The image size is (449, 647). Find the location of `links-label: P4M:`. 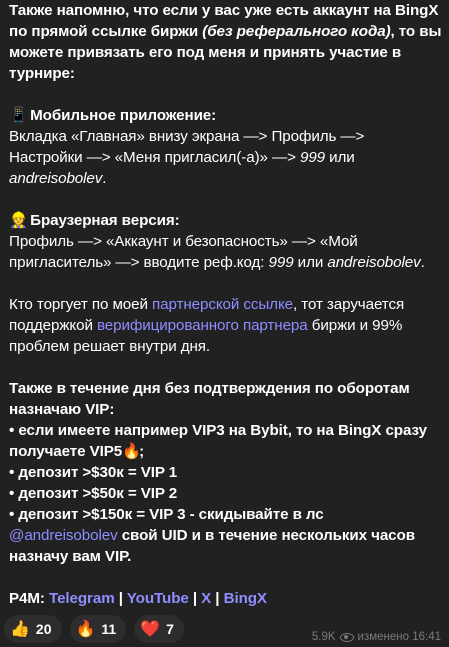

links-label: P4M: is located at coordinates (29, 598).